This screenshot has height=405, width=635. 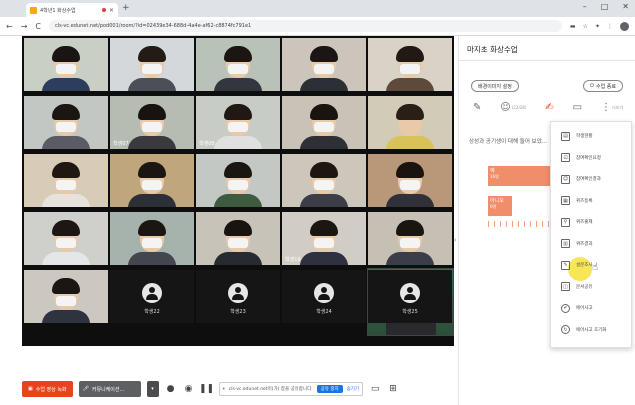 What do you see at coordinates (625, 6) in the screenshot?
I see `close-window-button: ✕` at bounding box center [625, 6].